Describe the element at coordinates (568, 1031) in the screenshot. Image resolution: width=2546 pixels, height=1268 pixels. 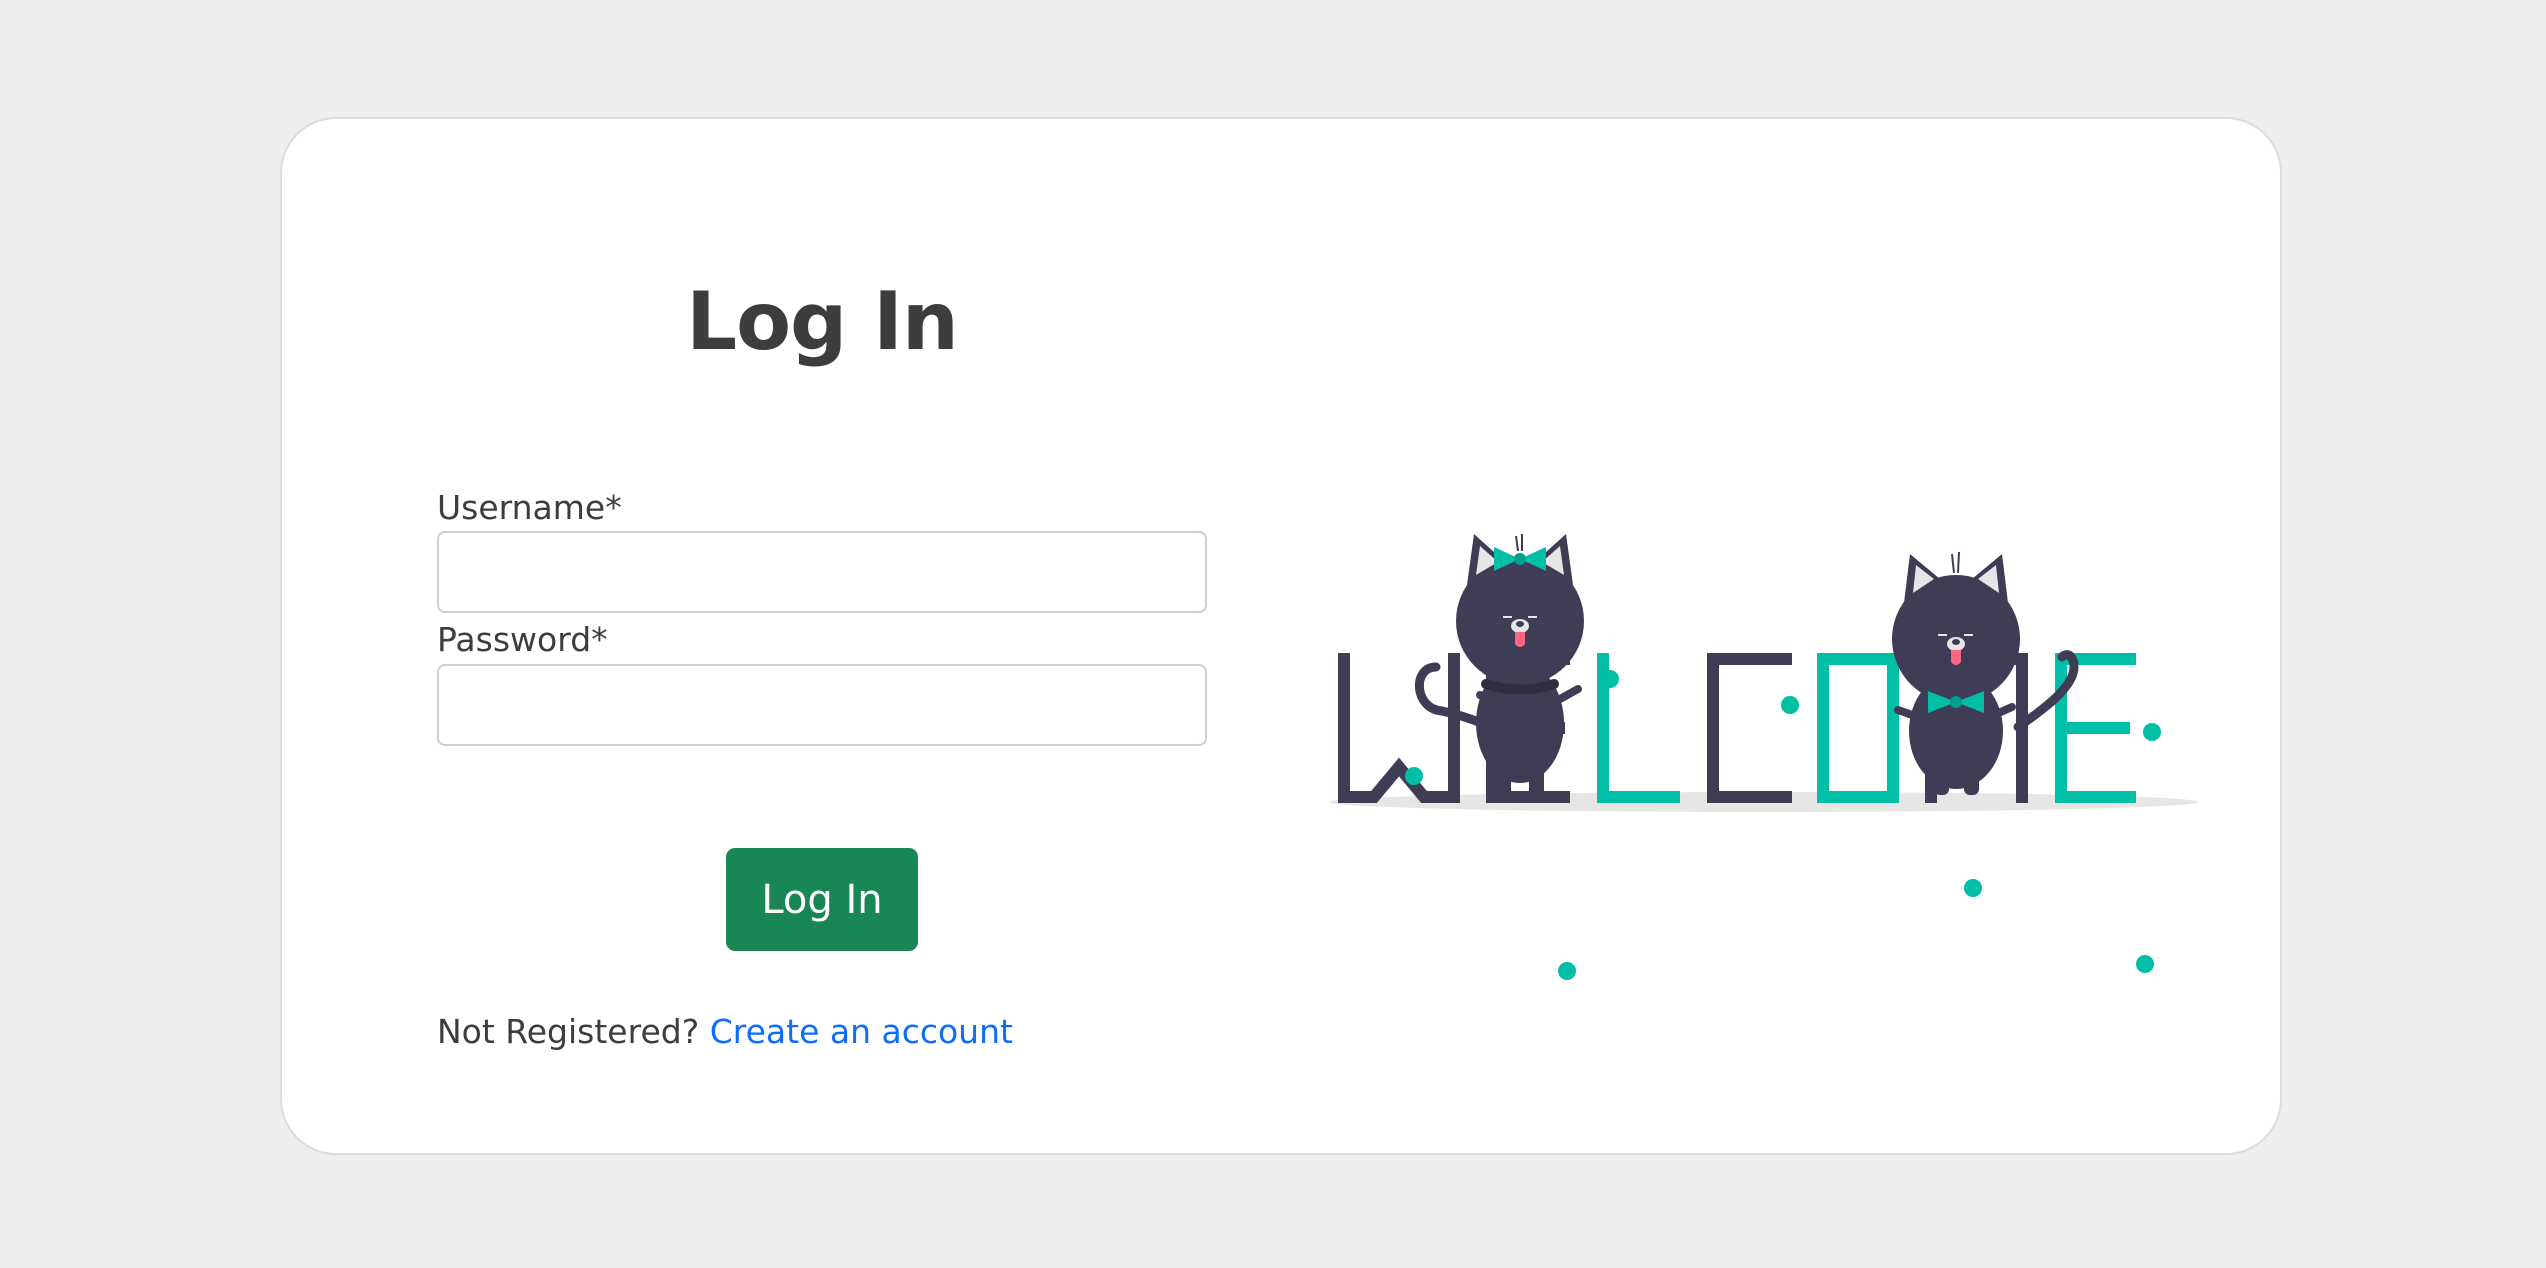
I see `not-registered-text: Not Registered?` at that location.